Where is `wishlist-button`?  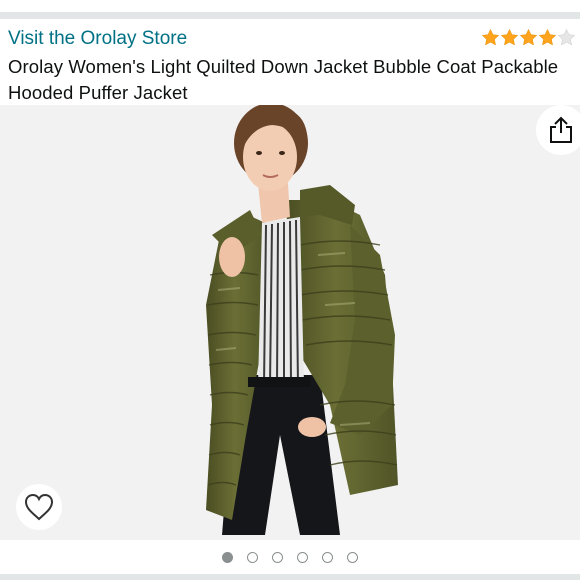 wishlist-button is located at coordinates (39, 507).